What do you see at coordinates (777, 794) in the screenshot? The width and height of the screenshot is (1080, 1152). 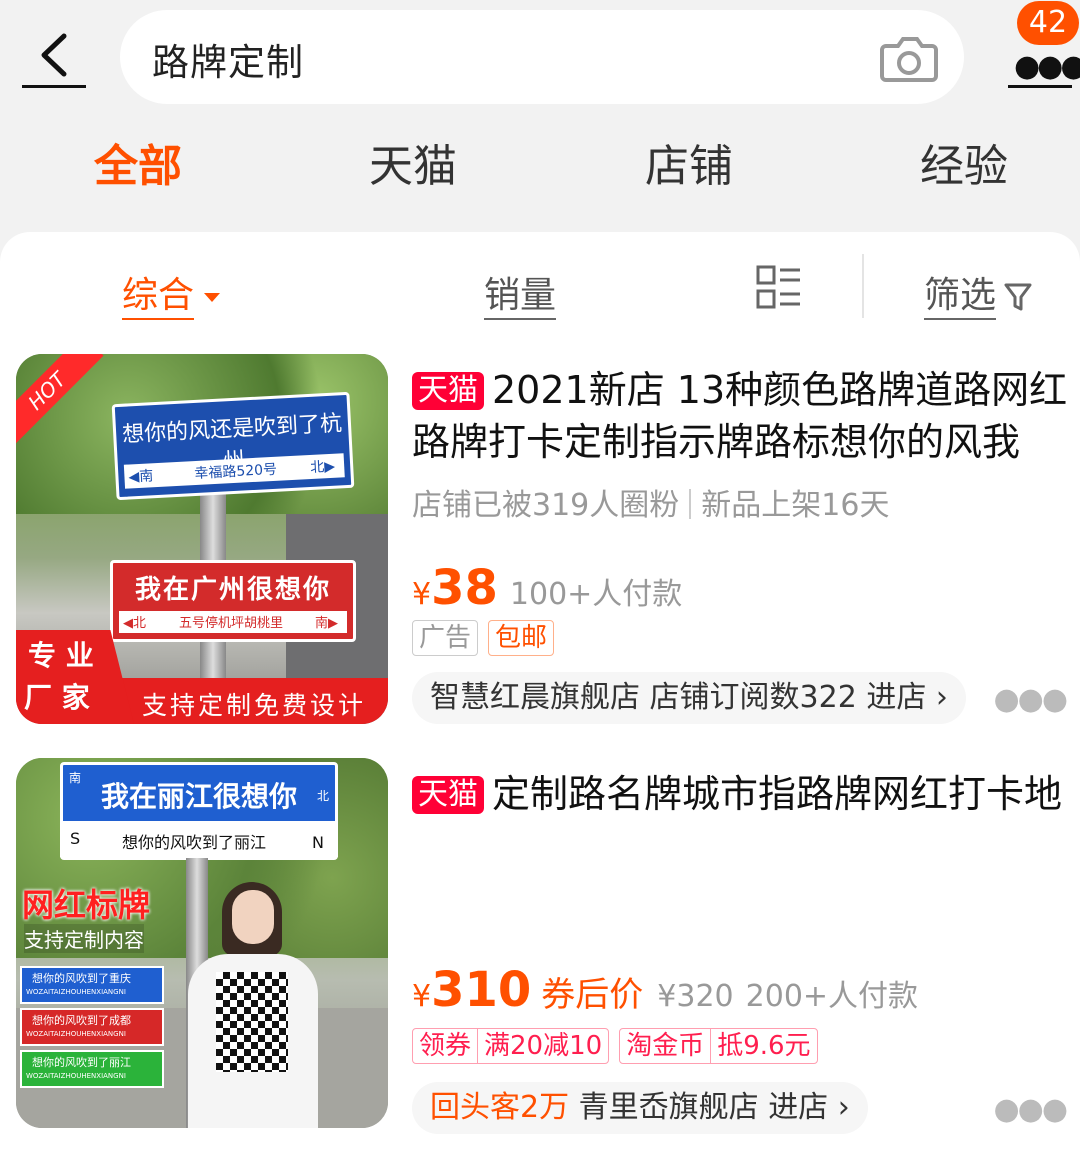 I see `product-title-text: 定制路名牌城市指路牌网红打卡地` at bounding box center [777, 794].